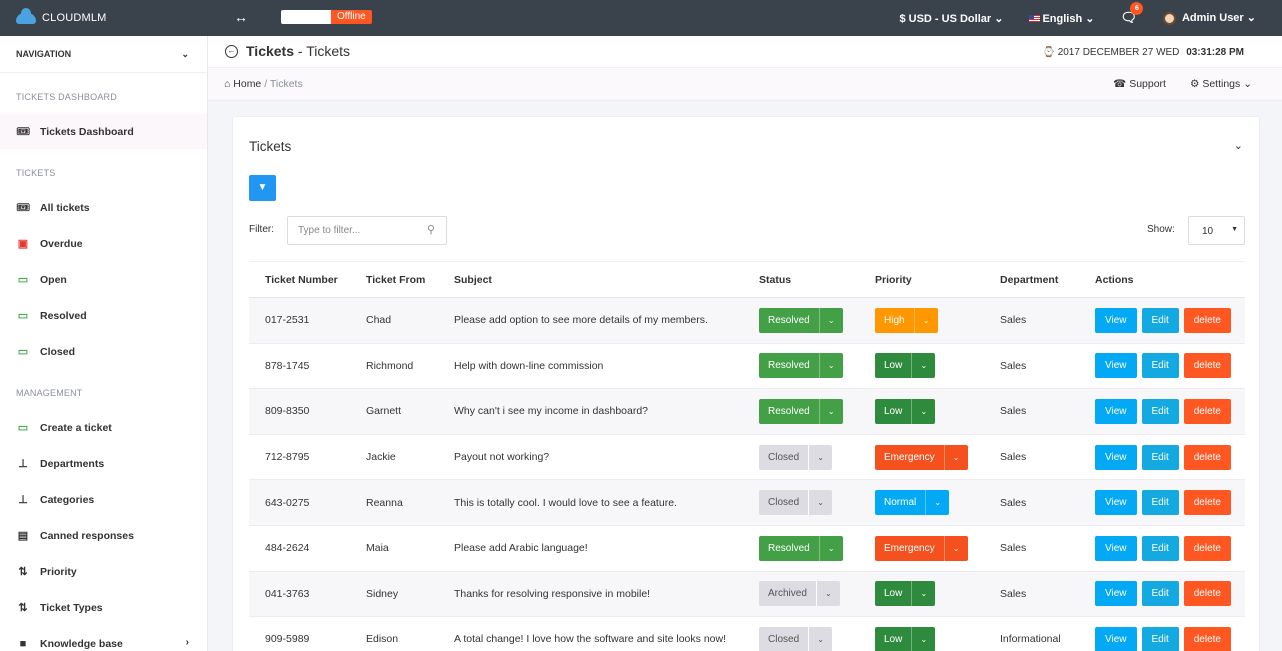 The height and width of the screenshot is (651, 1282). What do you see at coordinates (247, 84) in the screenshot?
I see `breadcrumb-home-link: Home` at bounding box center [247, 84].